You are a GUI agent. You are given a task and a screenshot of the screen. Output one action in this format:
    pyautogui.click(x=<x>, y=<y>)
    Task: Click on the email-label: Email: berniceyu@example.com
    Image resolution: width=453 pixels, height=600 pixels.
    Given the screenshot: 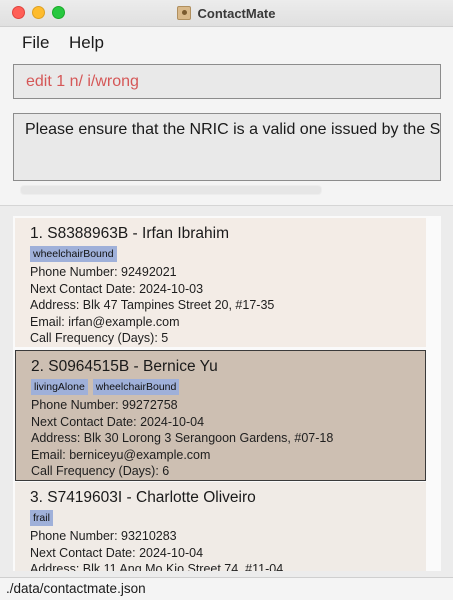 What is the action you would take?
    pyautogui.click(x=121, y=454)
    